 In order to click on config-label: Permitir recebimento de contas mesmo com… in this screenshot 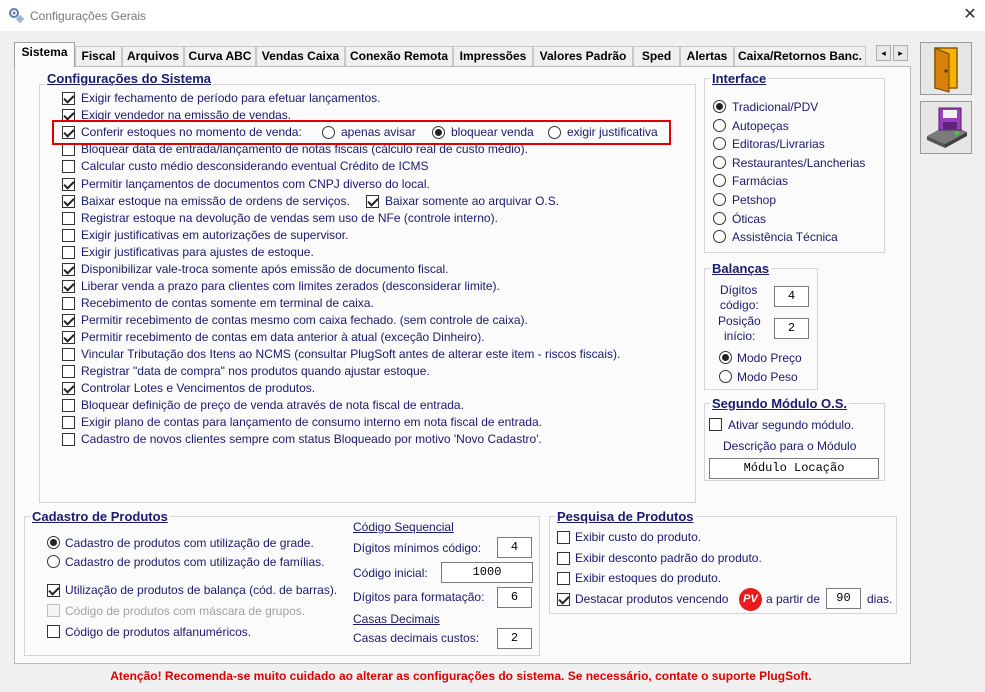, I will do `click(304, 320)`.